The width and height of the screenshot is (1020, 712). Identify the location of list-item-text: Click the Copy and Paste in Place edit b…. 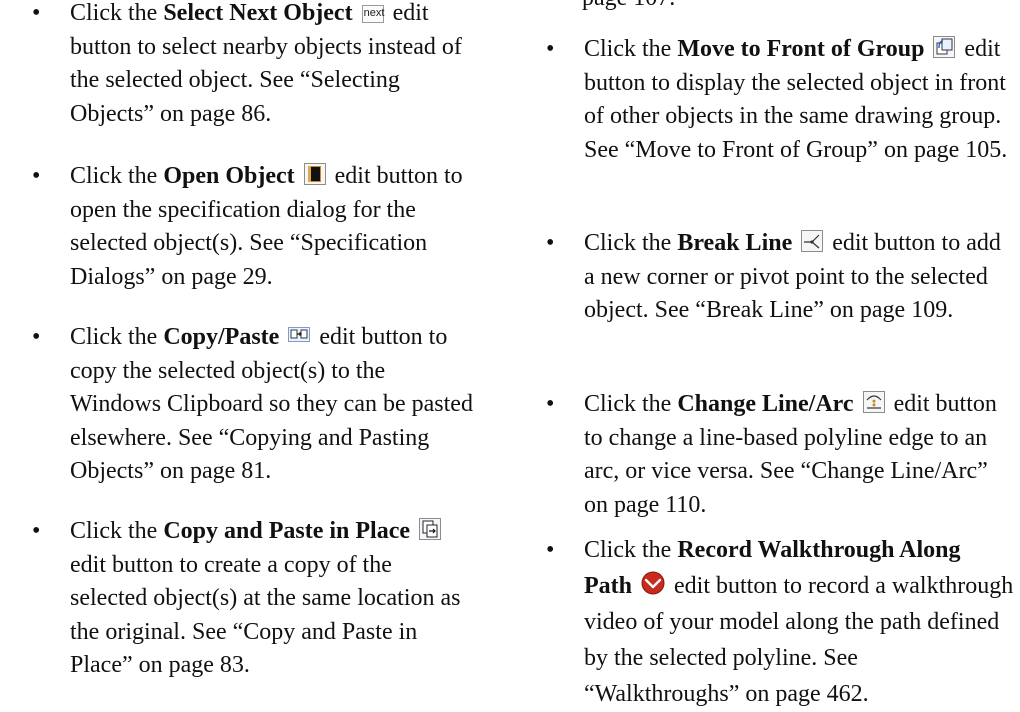
(265, 598).